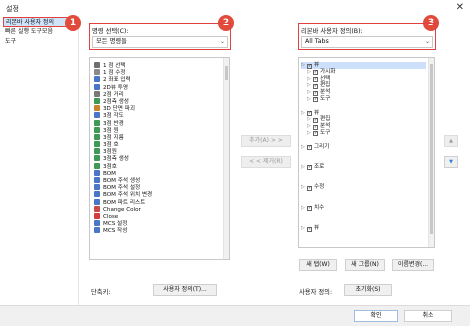 This screenshot has width=470, height=326. Describe the element at coordinates (113, 123) in the screenshot. I see `command-label: 3점 반경` at that location.